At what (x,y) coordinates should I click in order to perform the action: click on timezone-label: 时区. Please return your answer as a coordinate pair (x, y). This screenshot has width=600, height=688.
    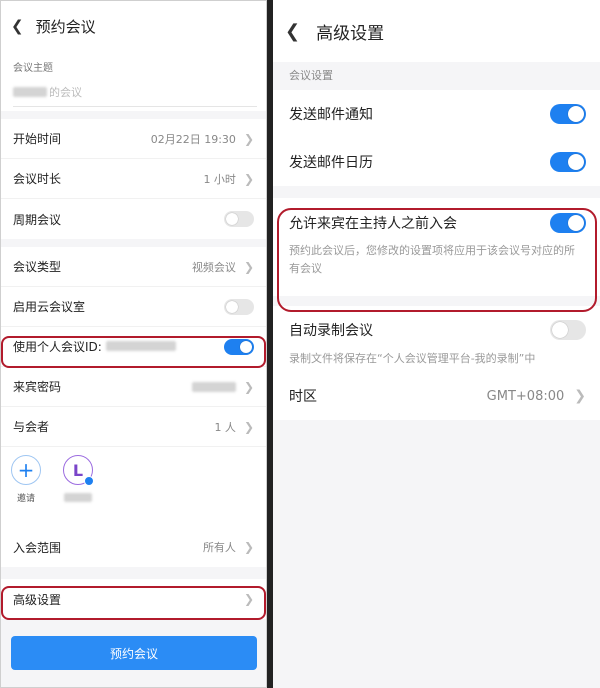
    Looking at the image, I should click on (303, 397).